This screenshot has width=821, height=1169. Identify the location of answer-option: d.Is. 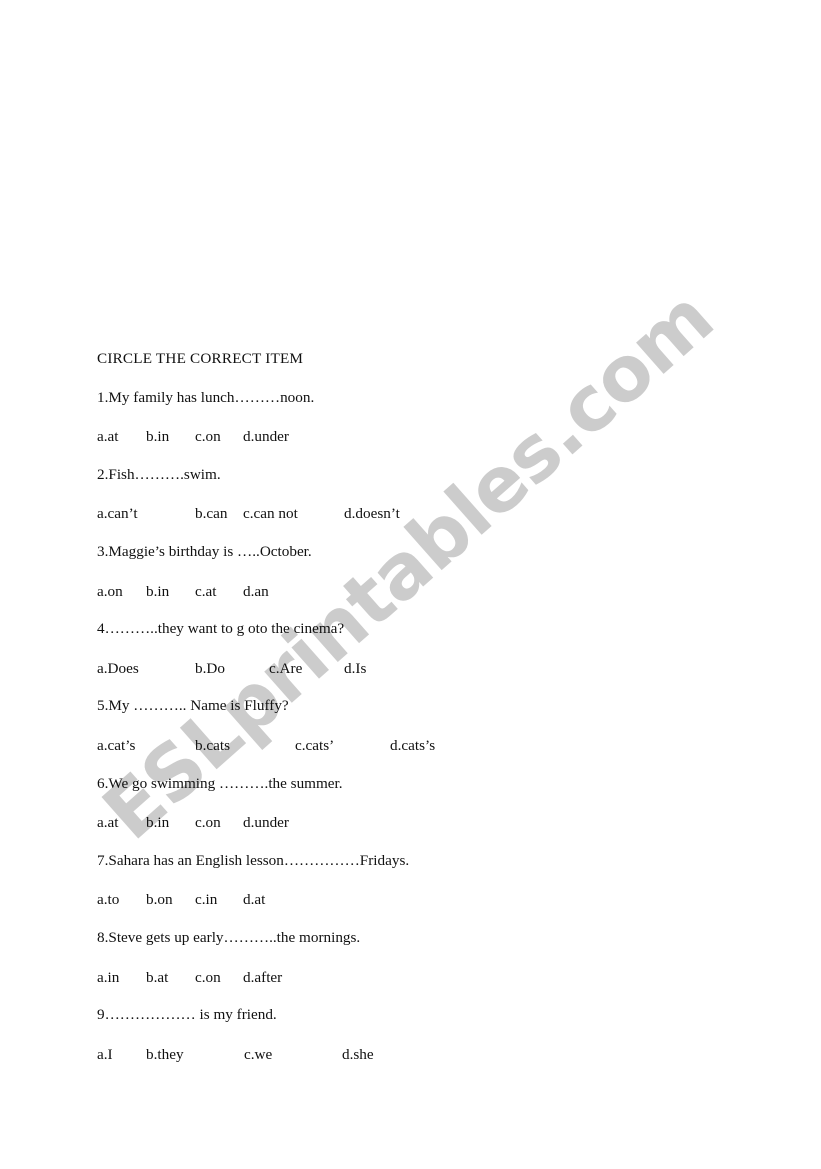
(355, 668).